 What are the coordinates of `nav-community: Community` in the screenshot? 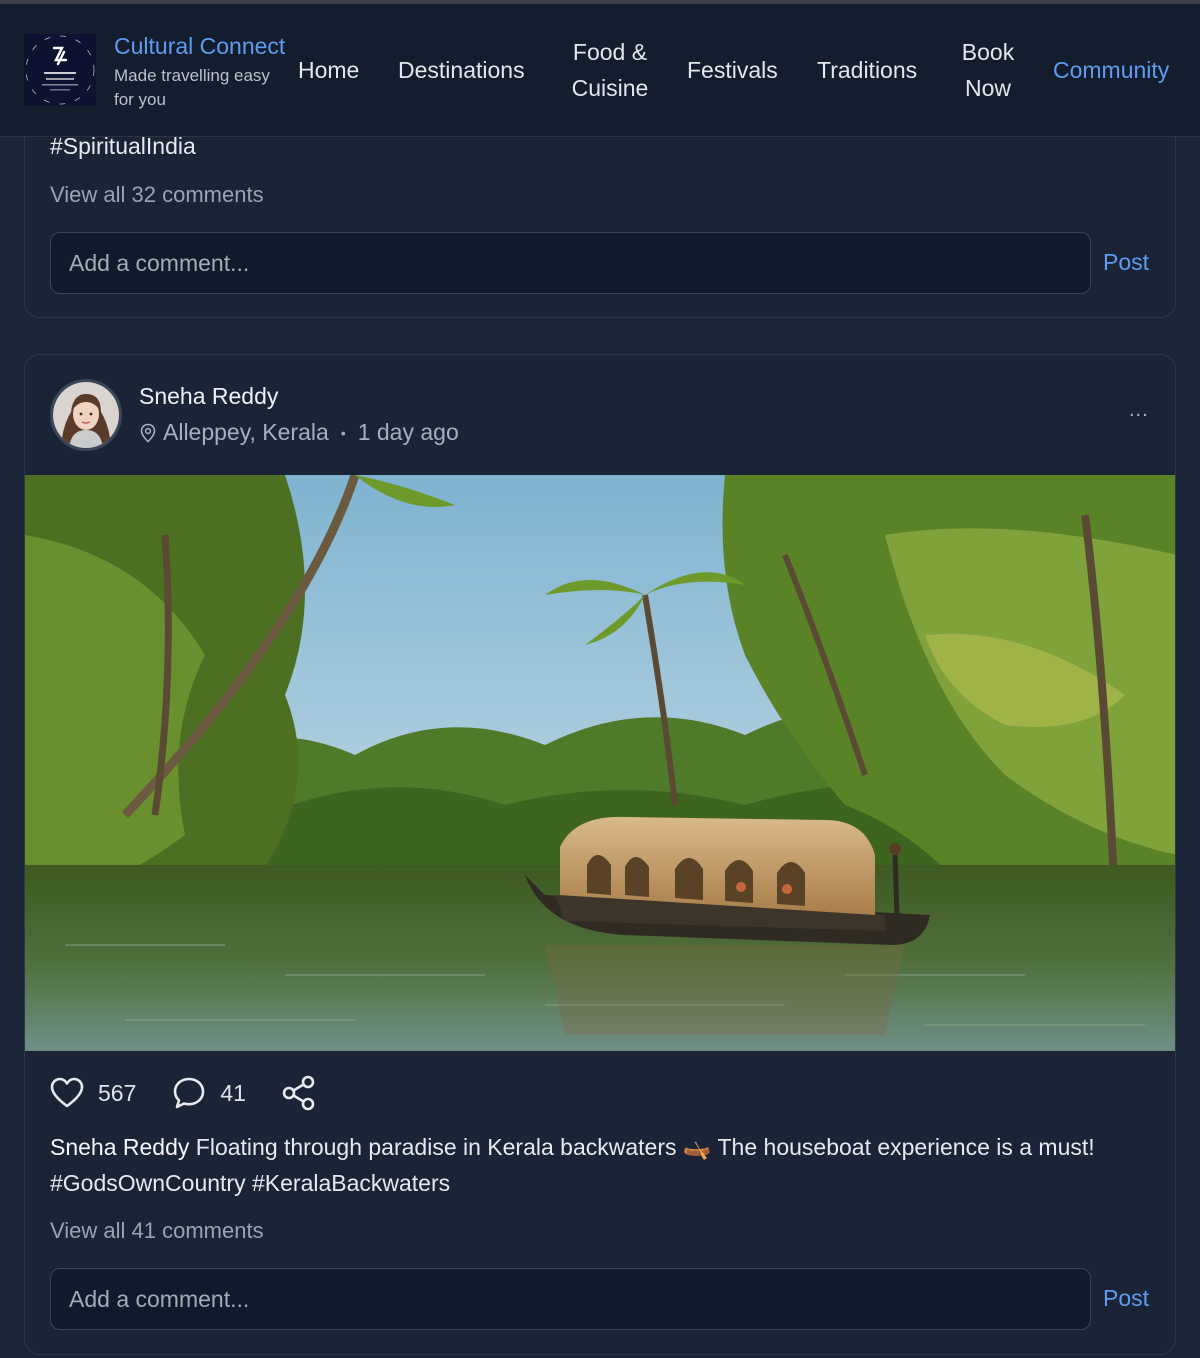 It's located at (1111, 70).